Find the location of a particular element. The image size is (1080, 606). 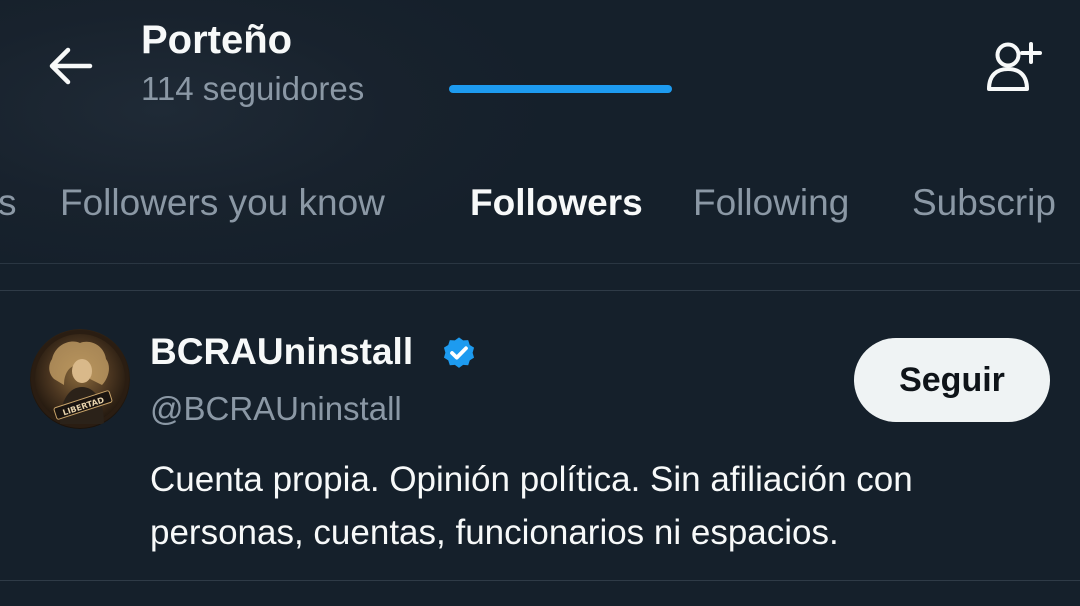

add-user-button is located at coordinates (1012, 66).